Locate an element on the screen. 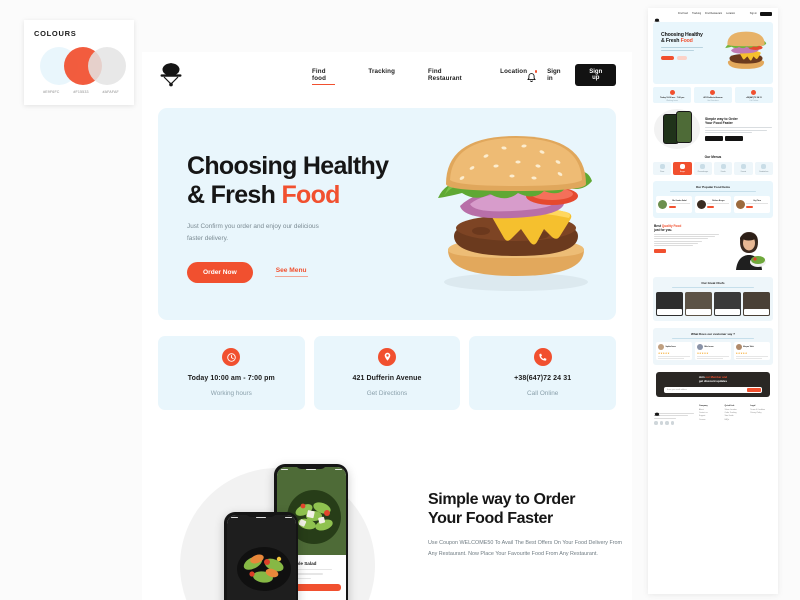 Image resolution: width=800 pixels, height=600 pixels. twitter-icon is located at coordinates (661, 423).